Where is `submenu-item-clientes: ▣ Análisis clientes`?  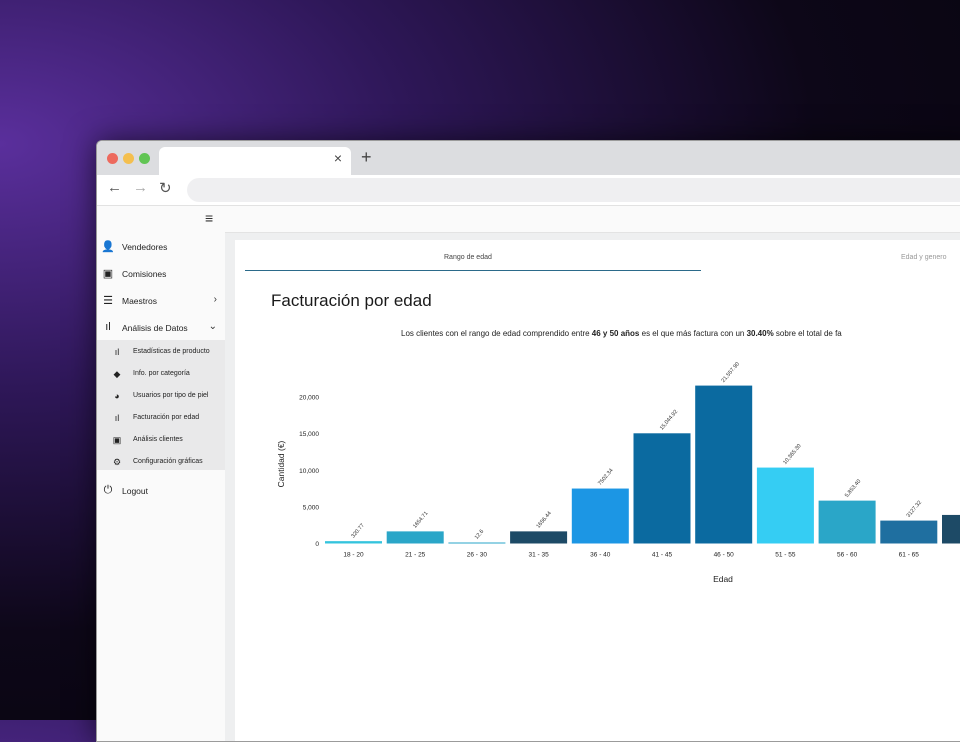
submenu-item-clientes: ▣ Análisis clientes is located at coordinates (161, 441).